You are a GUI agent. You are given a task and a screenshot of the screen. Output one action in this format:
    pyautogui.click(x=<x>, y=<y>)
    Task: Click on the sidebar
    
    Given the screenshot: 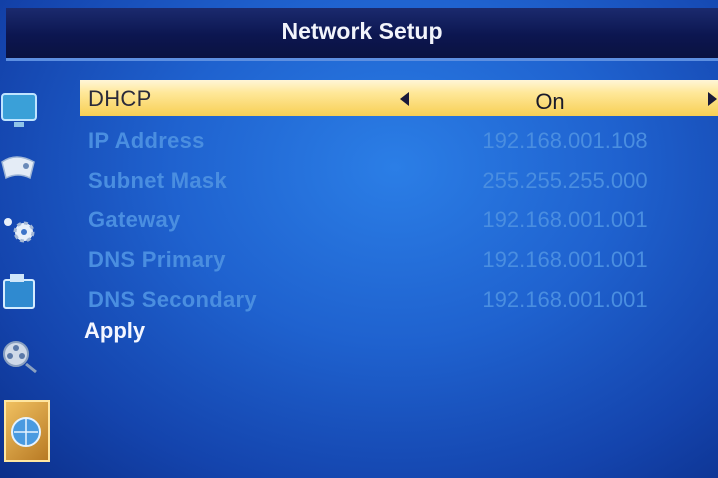 What is the action you would take?
    pyautogui.click(x=28, y=270)
    